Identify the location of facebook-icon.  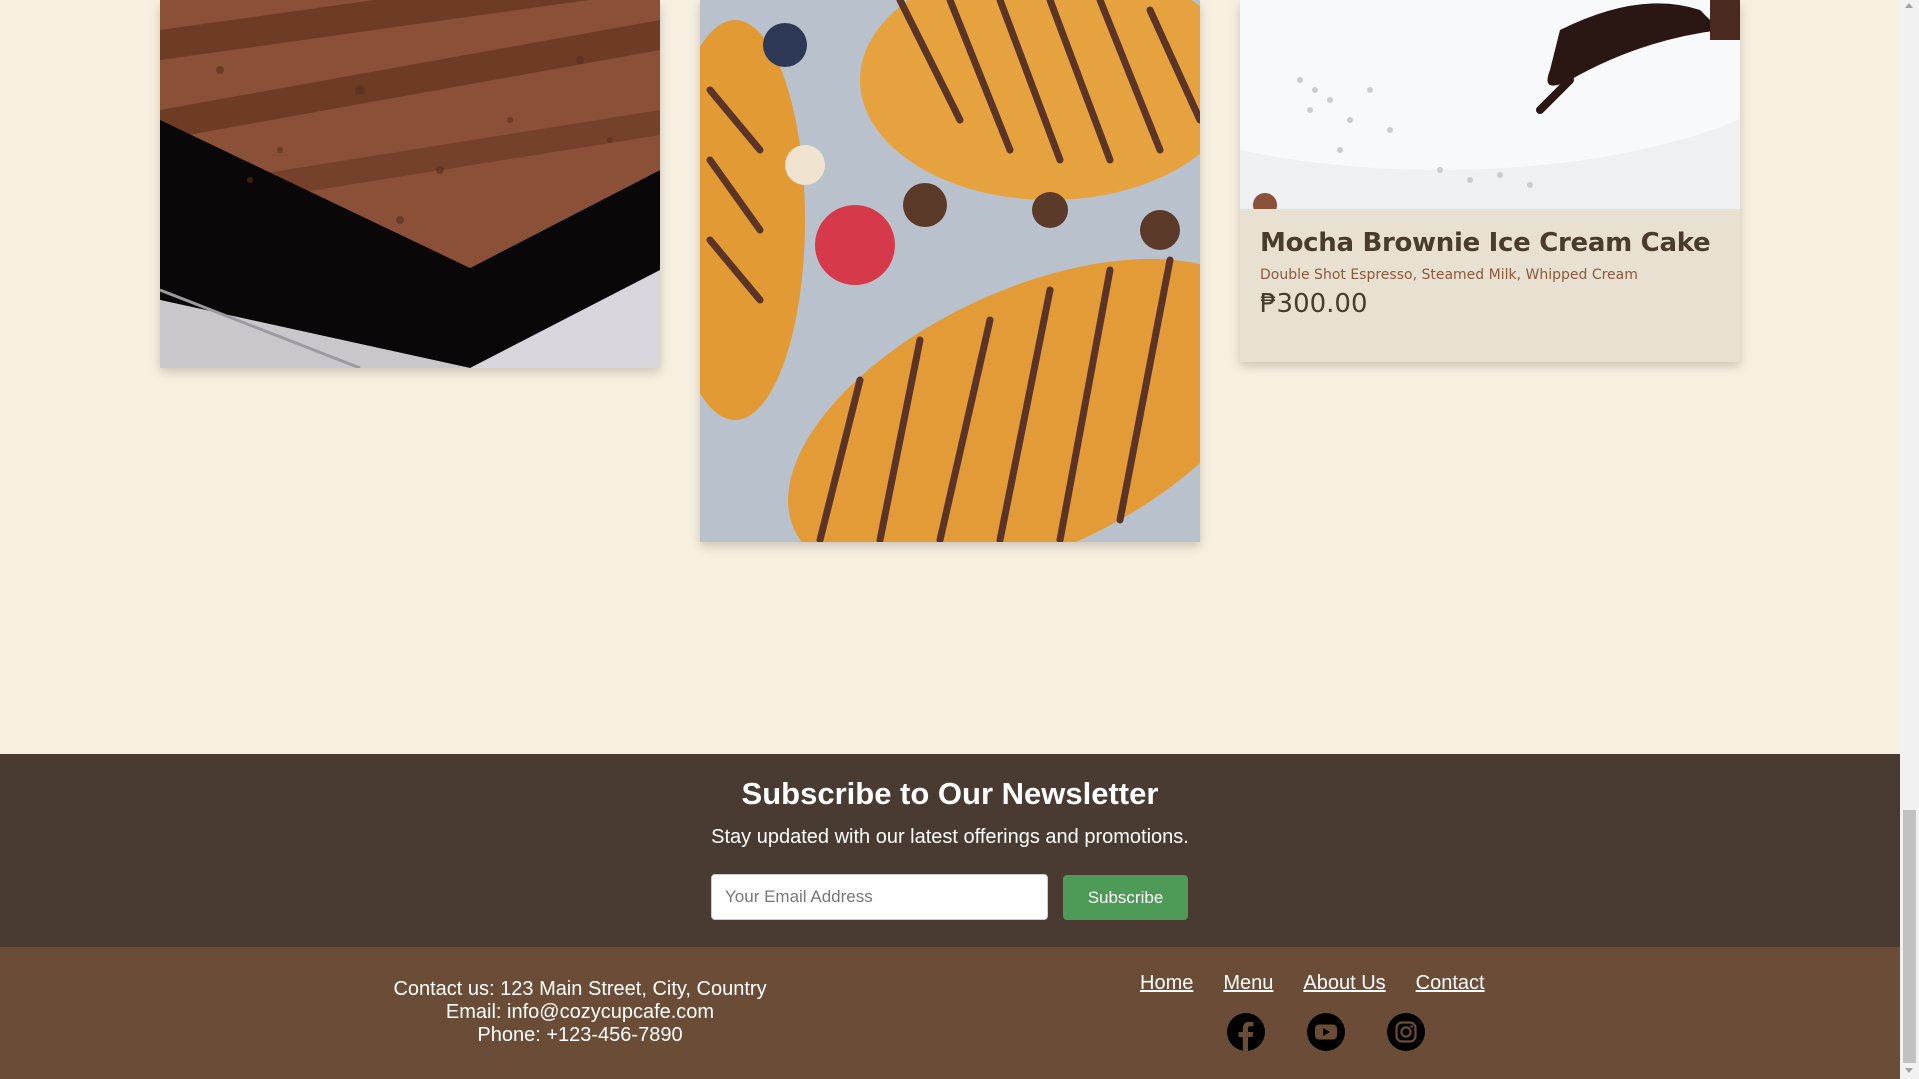
(1246, 1032).